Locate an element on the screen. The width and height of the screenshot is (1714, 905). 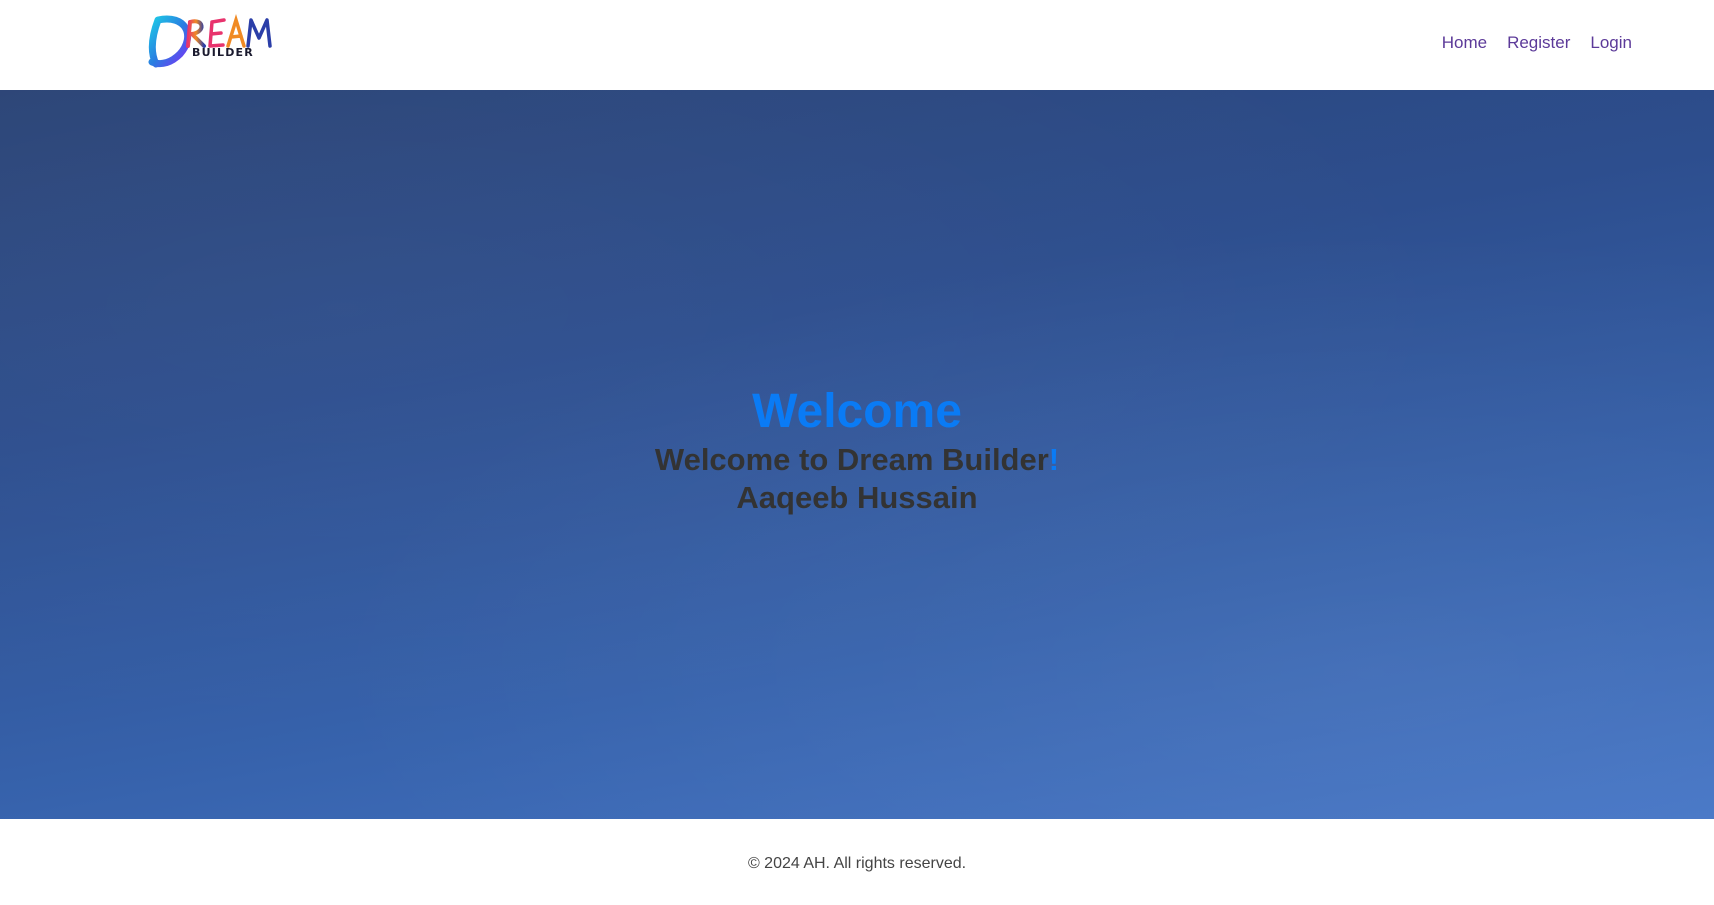
hero-subtitle: Welcome to Dream Builder! Aaqeeb Hussain is located at coordinates (857, 479).